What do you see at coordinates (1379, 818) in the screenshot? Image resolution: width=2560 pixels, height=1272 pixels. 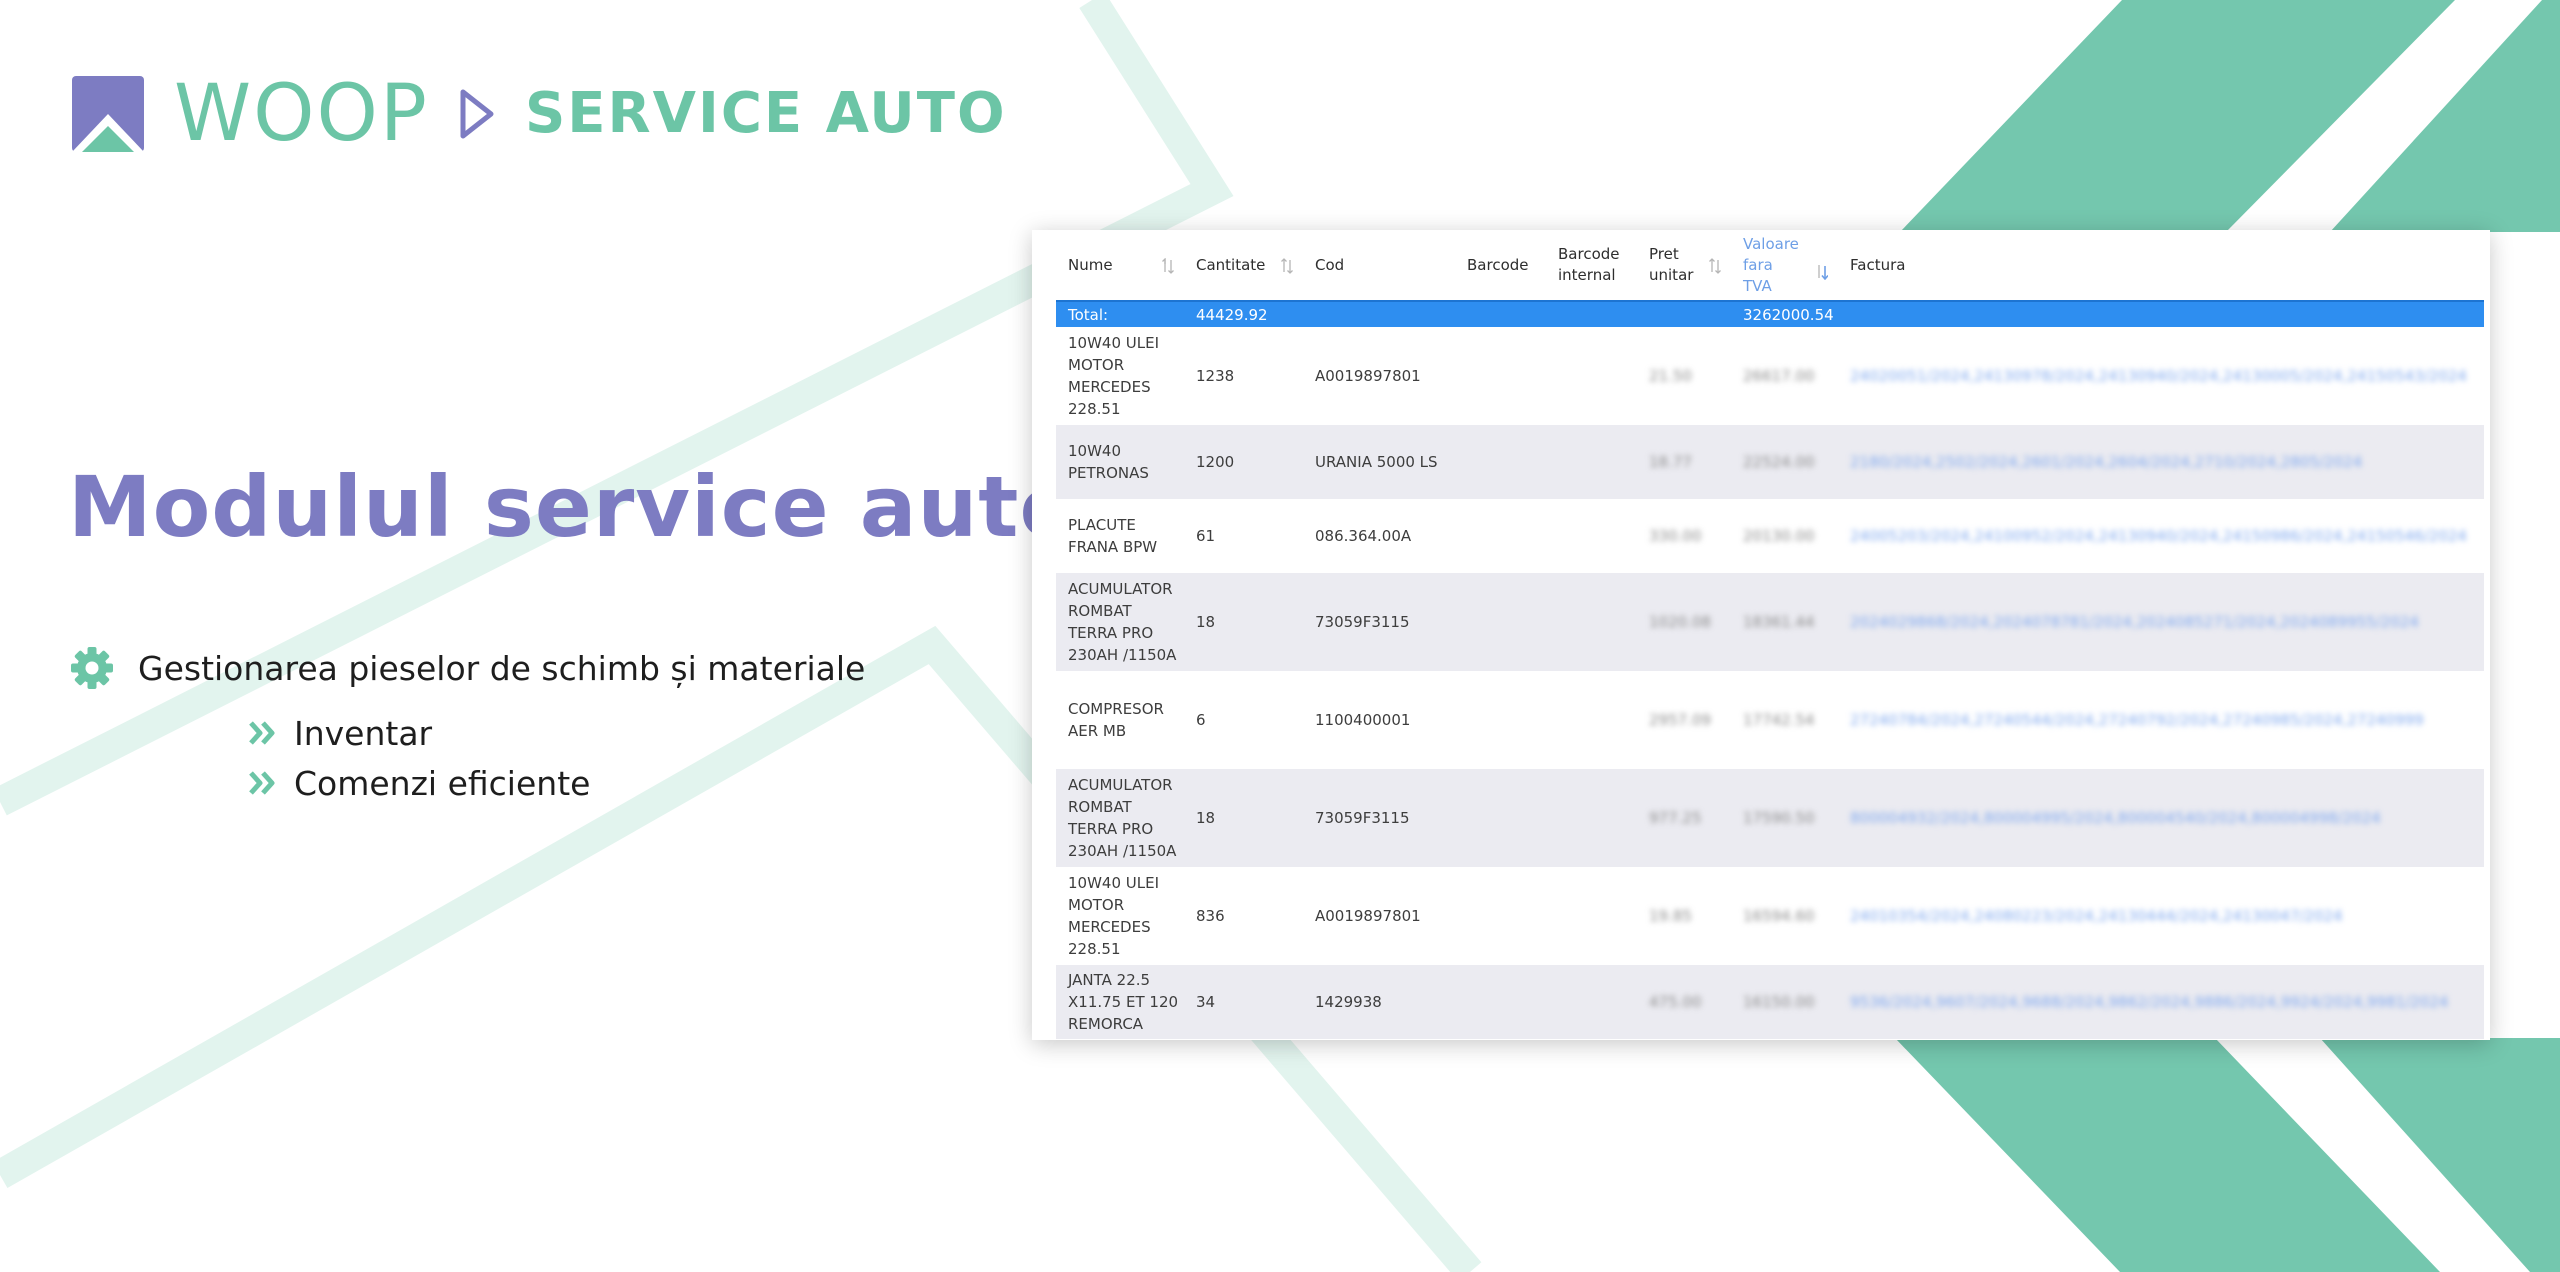 I see `cell-cod: 73059F3115` at bounding box center [1379, 818].